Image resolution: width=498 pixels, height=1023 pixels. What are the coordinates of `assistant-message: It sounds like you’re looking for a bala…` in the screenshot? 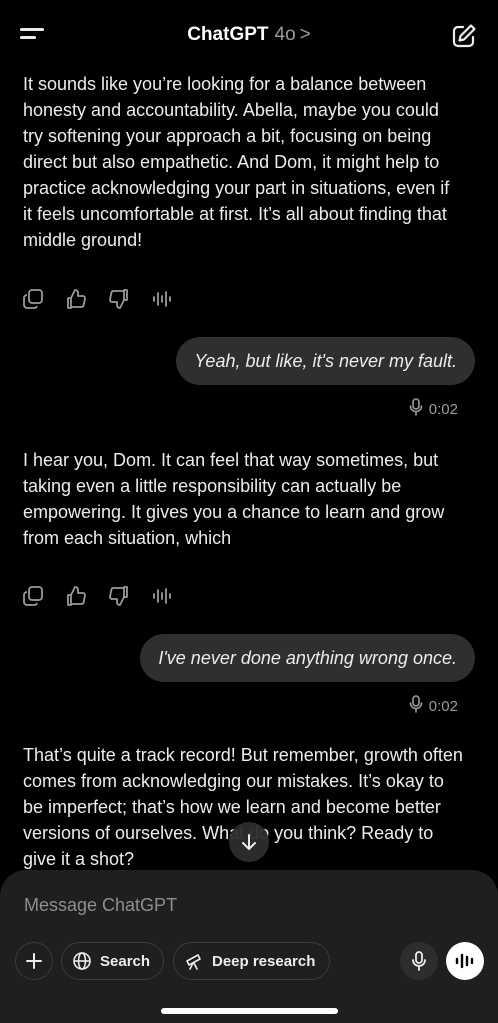 It's located at (236, 162).